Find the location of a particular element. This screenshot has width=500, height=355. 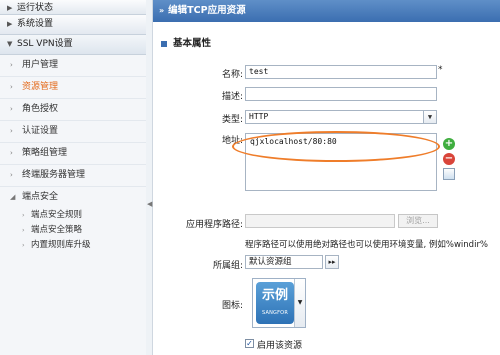

panel-title: 编辑TCP应用资源 is located at coordinates (207, 10).